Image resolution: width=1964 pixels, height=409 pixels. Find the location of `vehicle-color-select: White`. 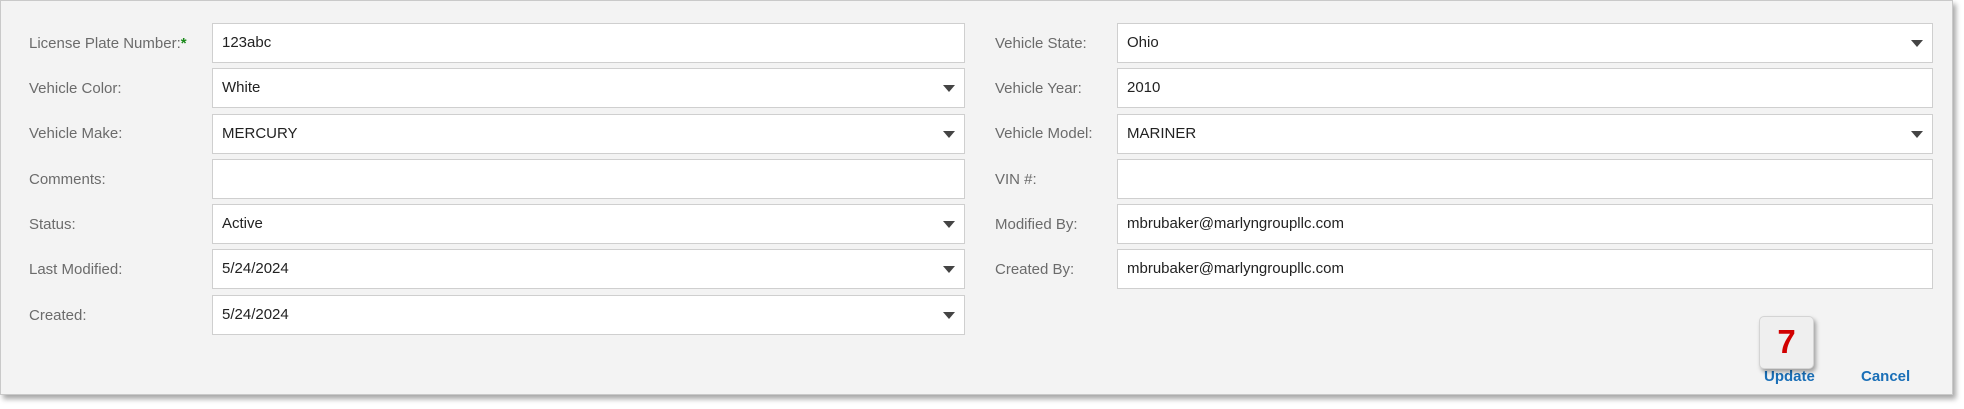

vehicle-color-select: White is located at coordinates (588, 88).